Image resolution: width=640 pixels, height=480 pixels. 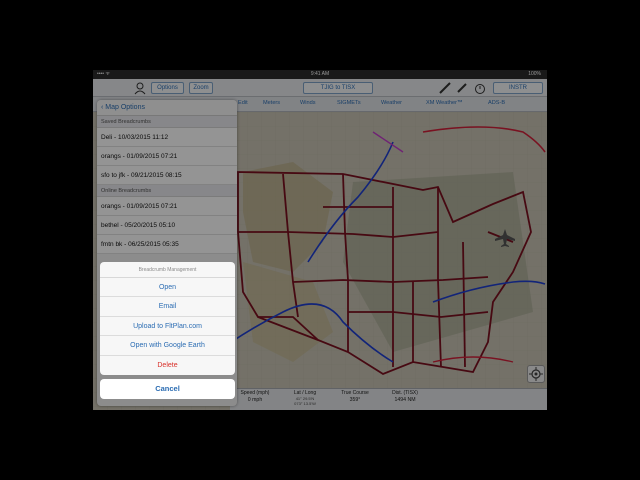 I want to click on cancel-button: Cancel, so click(x=167, y=388).